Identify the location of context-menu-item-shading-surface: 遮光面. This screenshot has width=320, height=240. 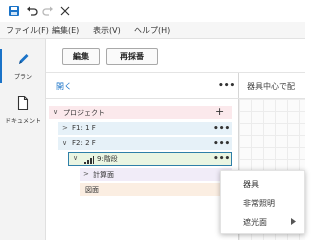
(263, 222).